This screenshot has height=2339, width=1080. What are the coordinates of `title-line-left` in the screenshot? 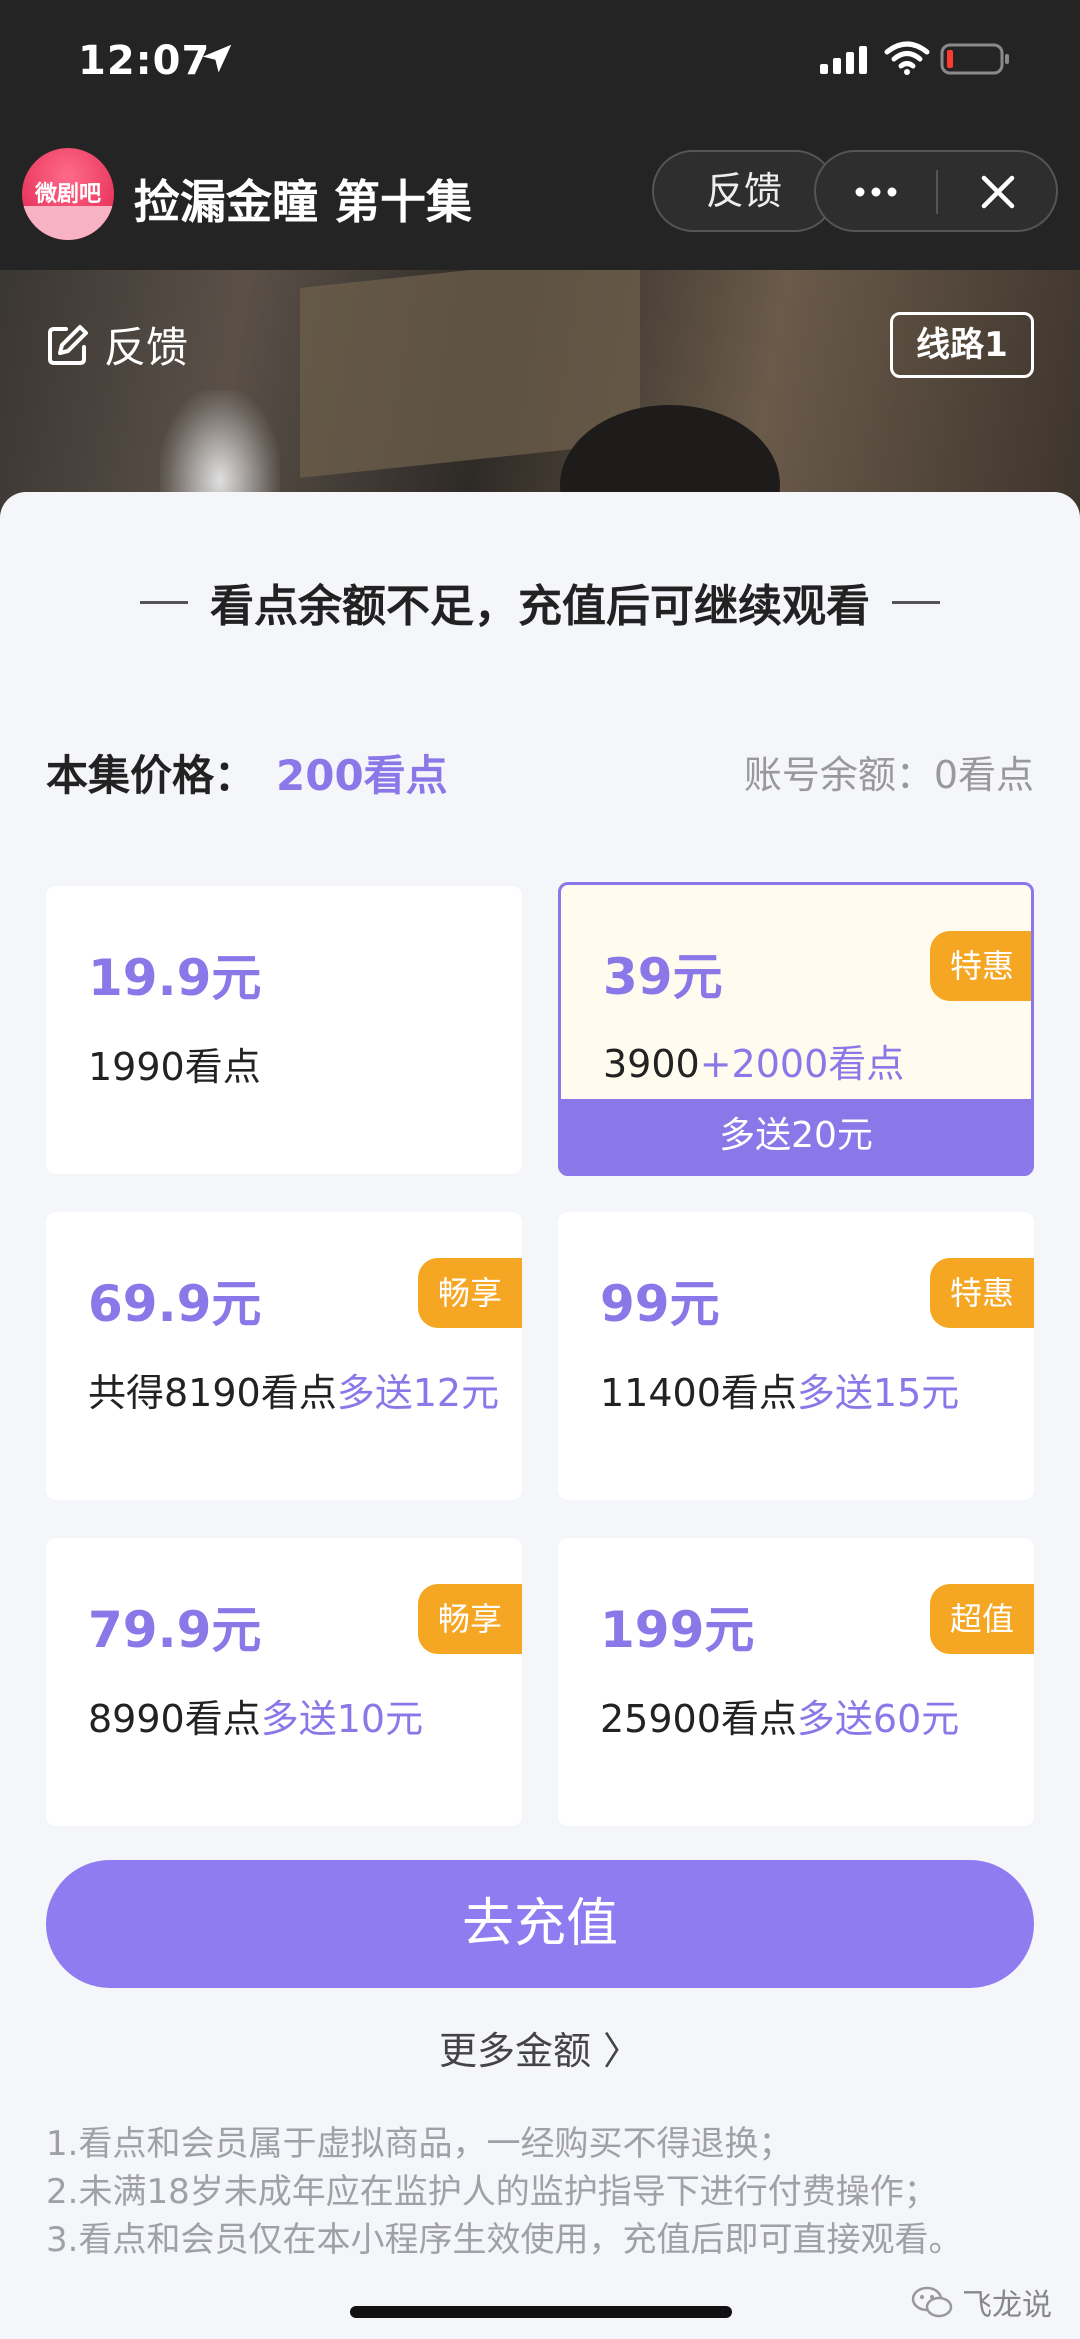 It's located at (164, 602).